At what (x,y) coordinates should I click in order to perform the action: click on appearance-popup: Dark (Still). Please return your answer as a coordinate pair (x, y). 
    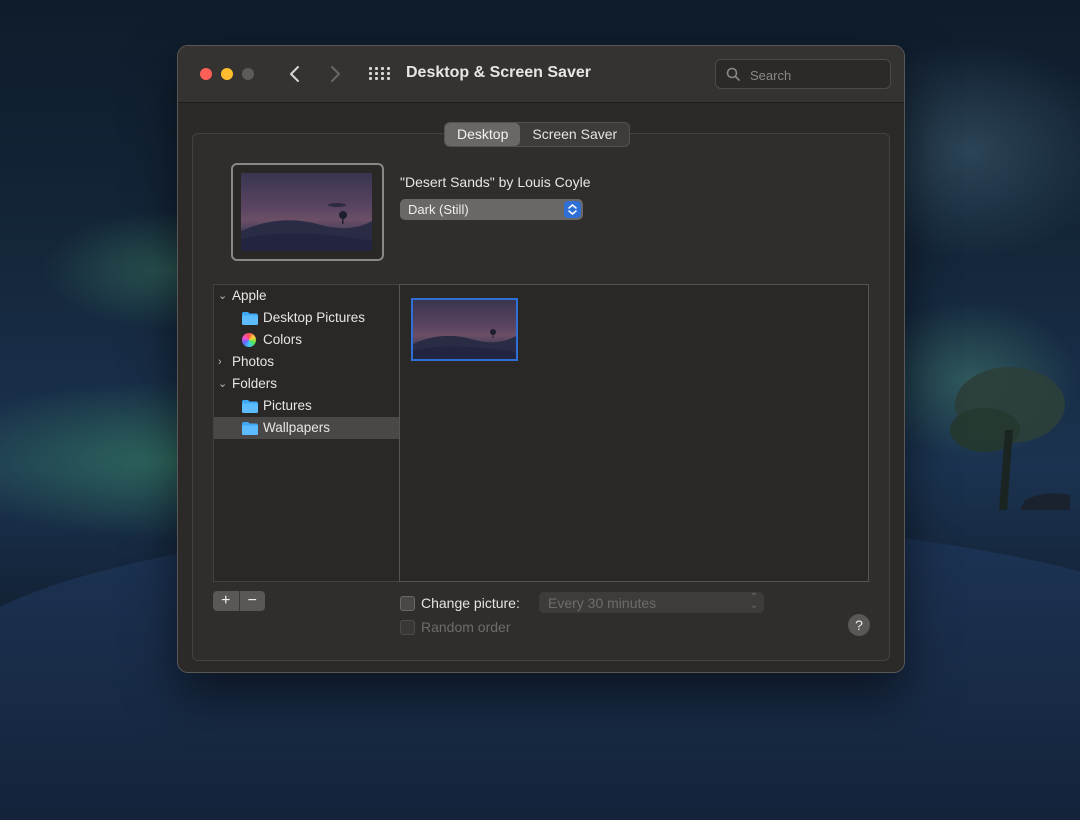
    Looking at the image, I should click on (491, 209).